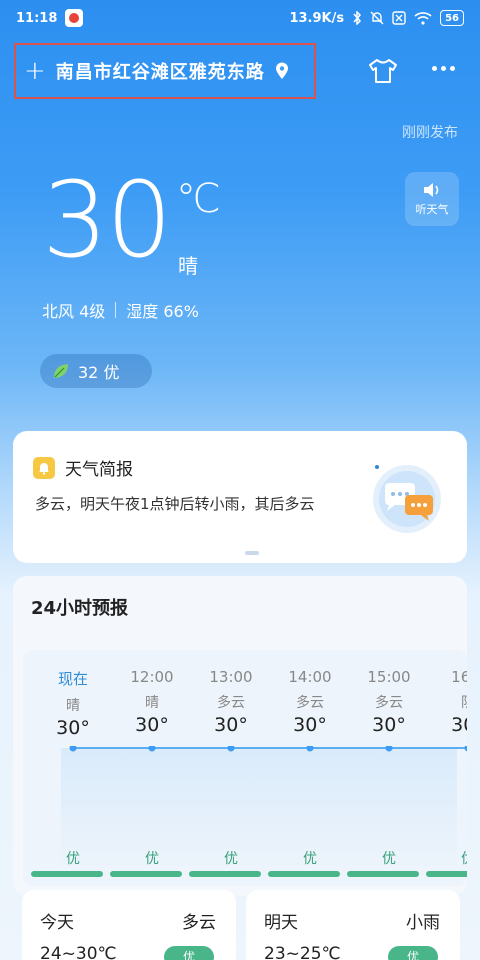 The width and height of the screenshot is (480, 960). What do you see at coordinates (383, 71) in the screenshot?
I see `dressing-index-icon` at bounding box center [383, 71].